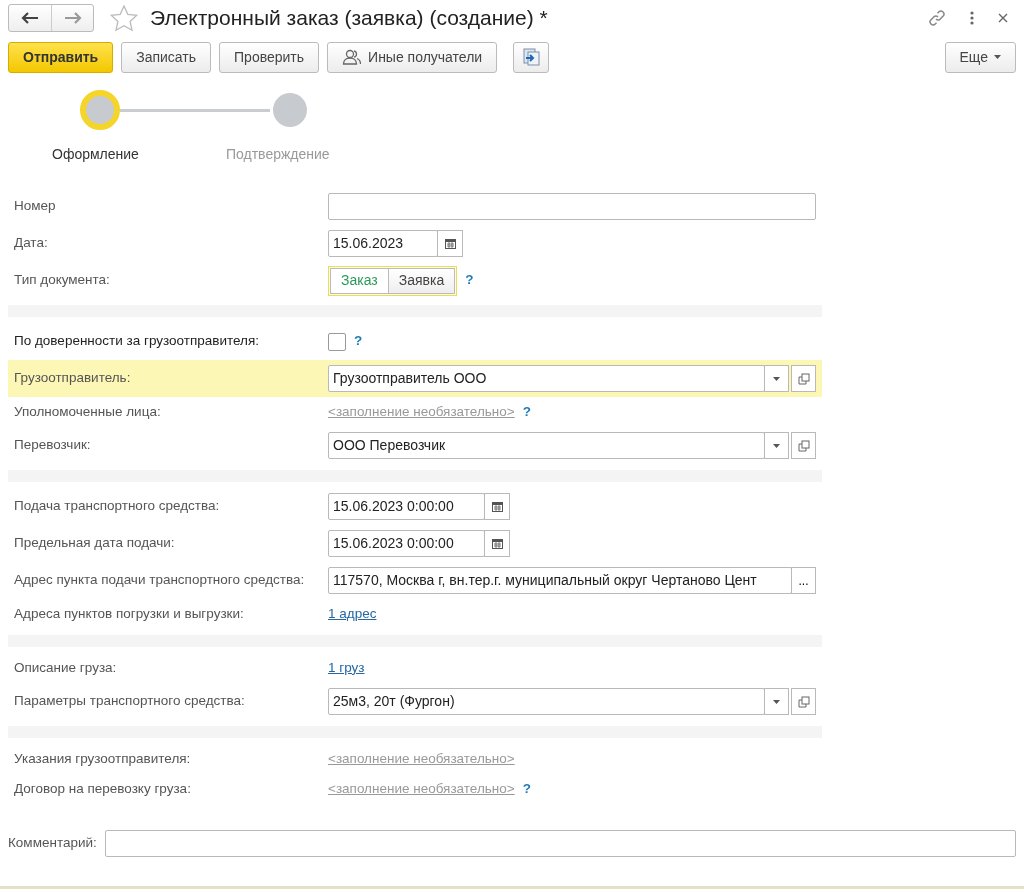  Describe the element at coordinates (31, 243) in the screenshot. I see `field-label: Дата:` at that location.